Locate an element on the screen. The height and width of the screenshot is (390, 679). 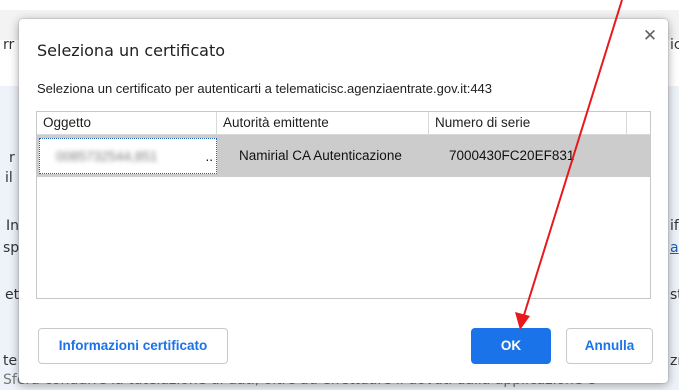
column-header-subject: Oggetto is located at coordinates (127, 123).